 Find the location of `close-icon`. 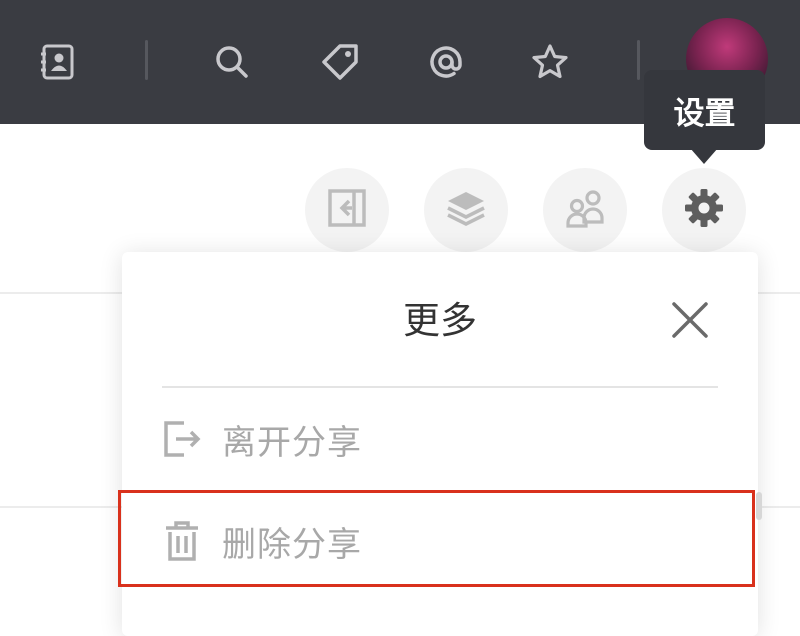

close-icon is located at coordinates (690, 322).